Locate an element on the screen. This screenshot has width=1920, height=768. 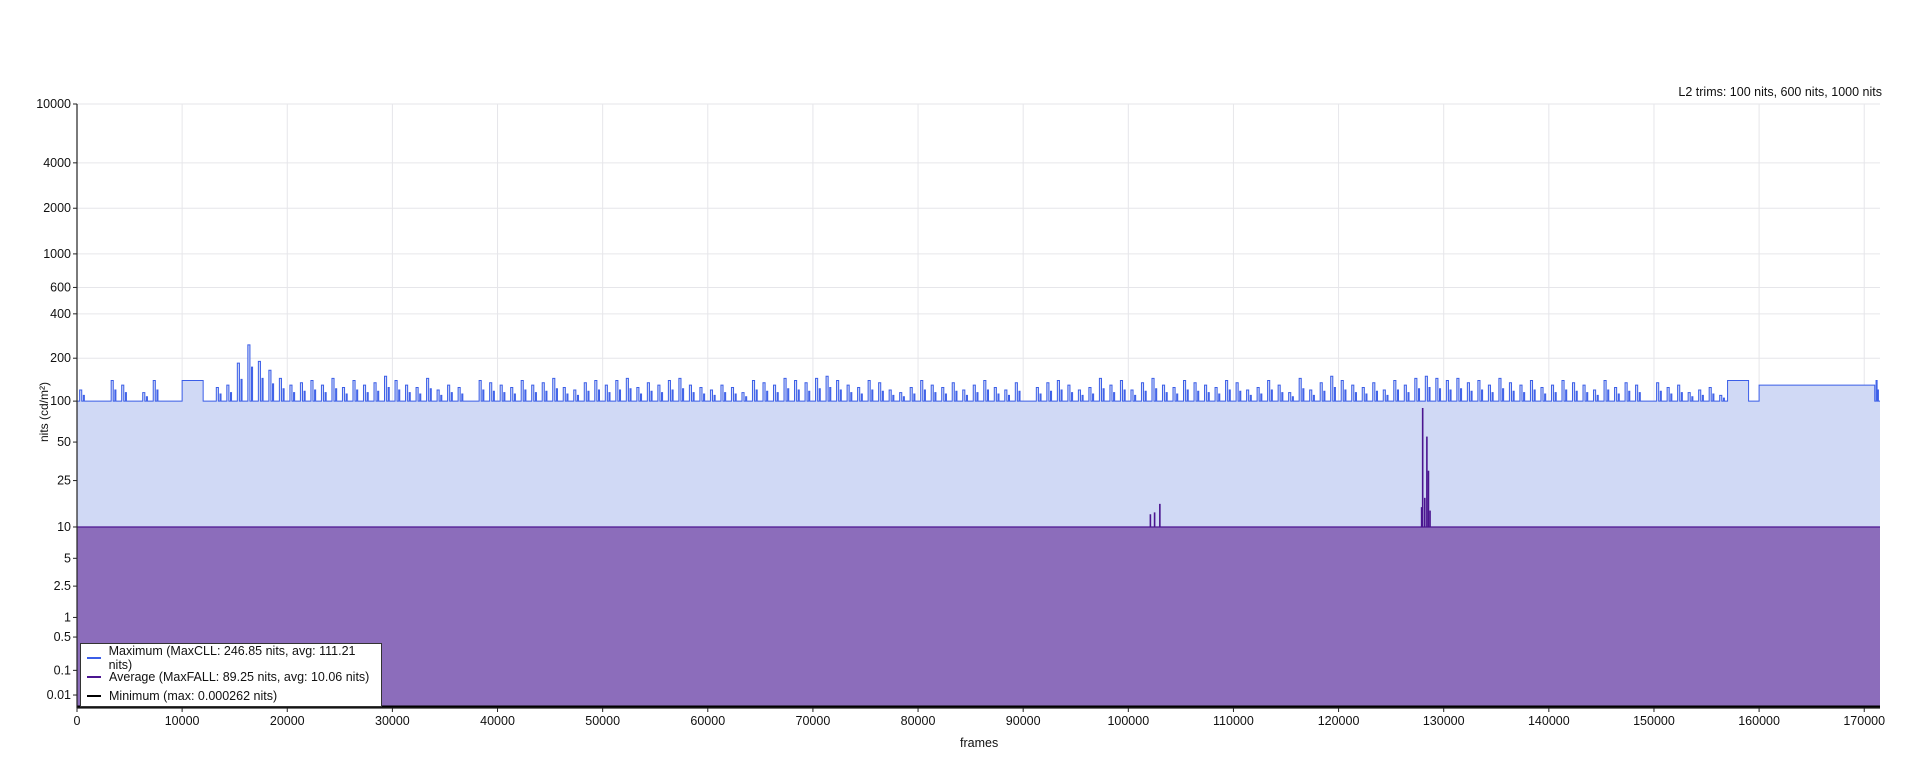
legend-swatch-minimum is located at coordinates (94, 695).